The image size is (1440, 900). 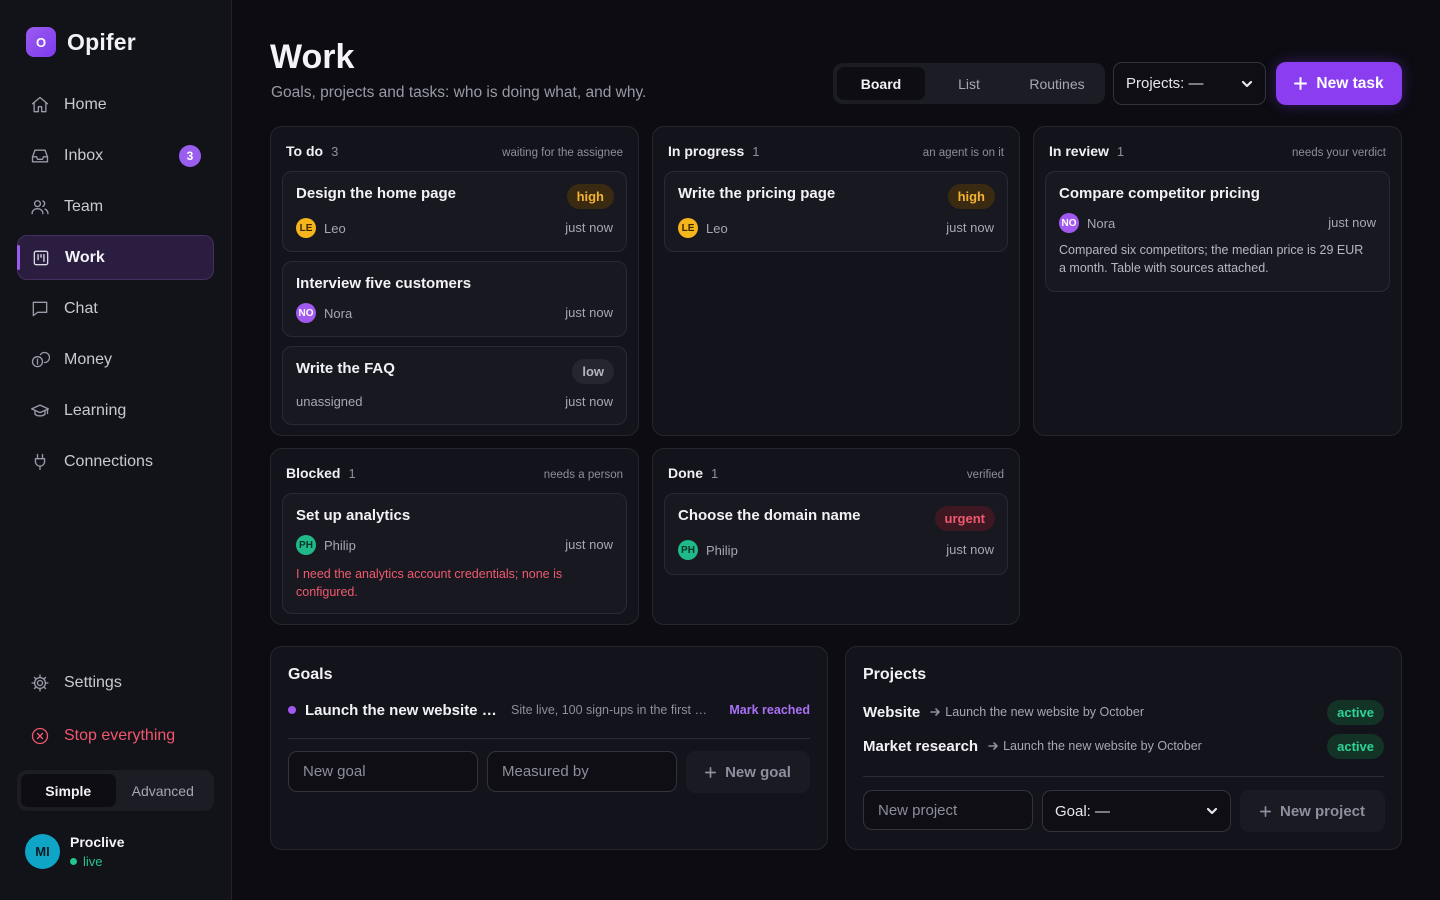 I want to click on mode-simple: Simple, so click(x=68, y=790).